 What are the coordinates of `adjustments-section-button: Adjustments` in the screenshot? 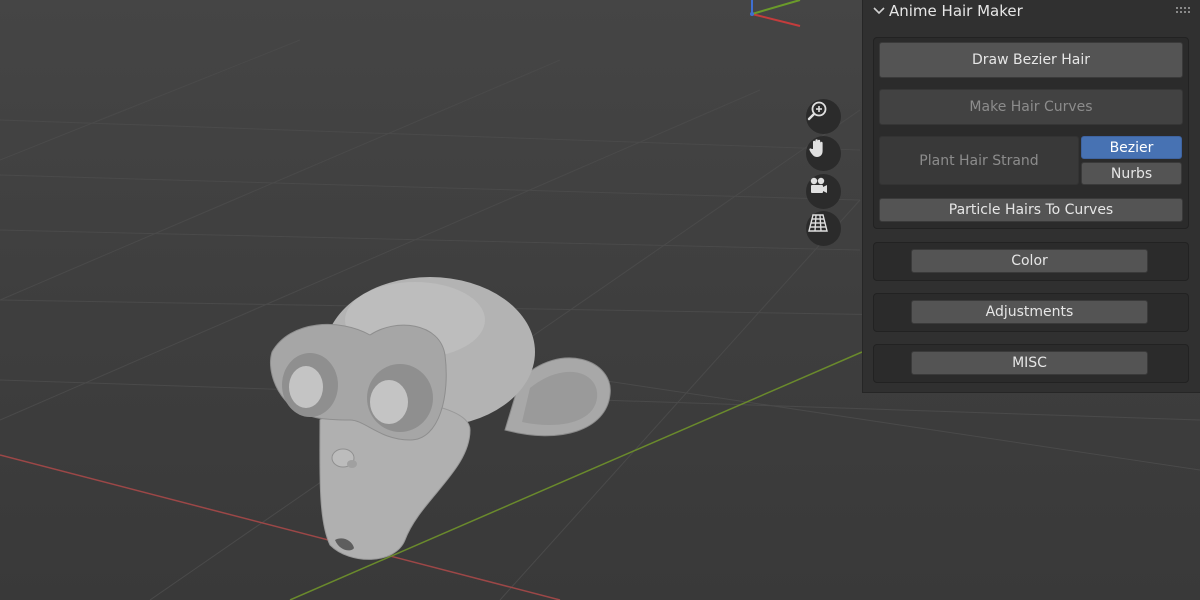 It's located at (1029, 312).